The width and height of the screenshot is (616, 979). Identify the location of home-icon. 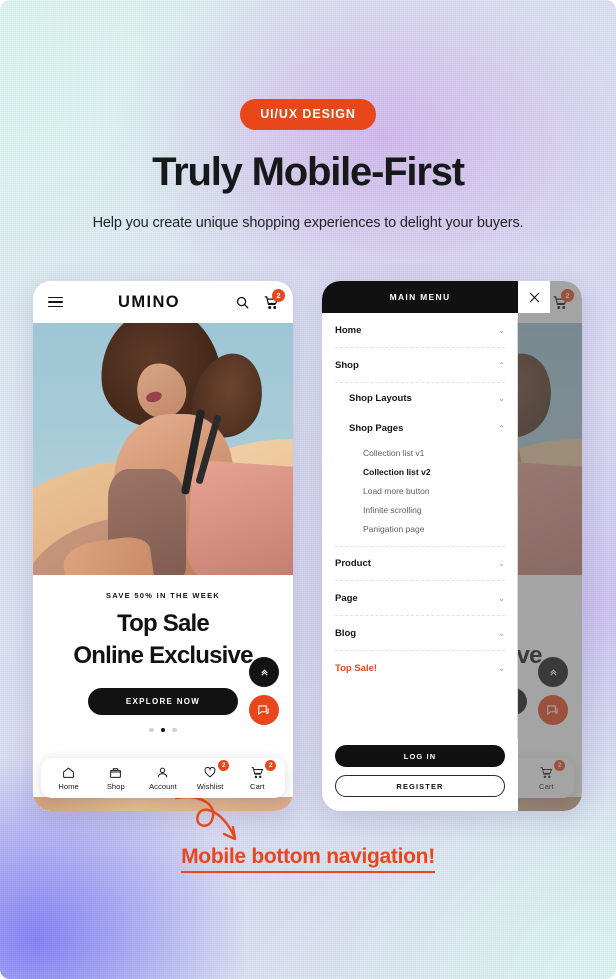
(69, 772).